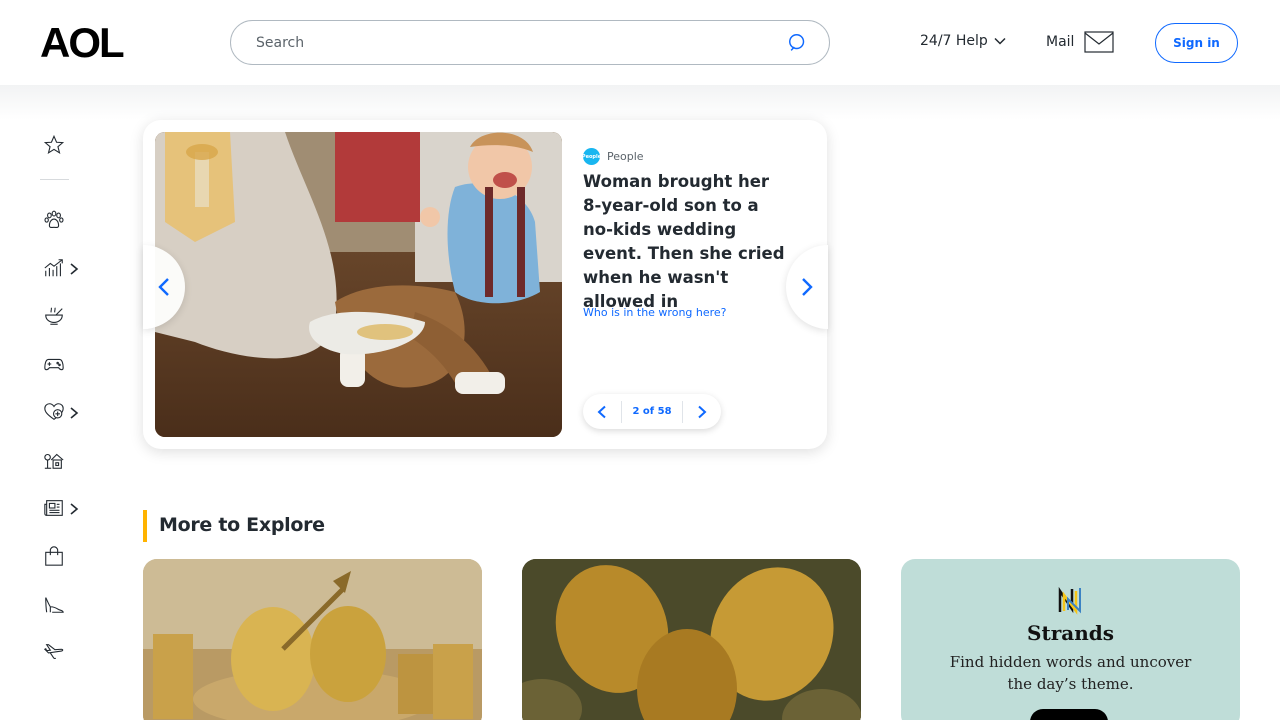 The width and height of the screenshot is (1280, 720). Describe the element at coordinates (954, 41) in the screenshot. I see `help-label: 24/7 Help` at that location.